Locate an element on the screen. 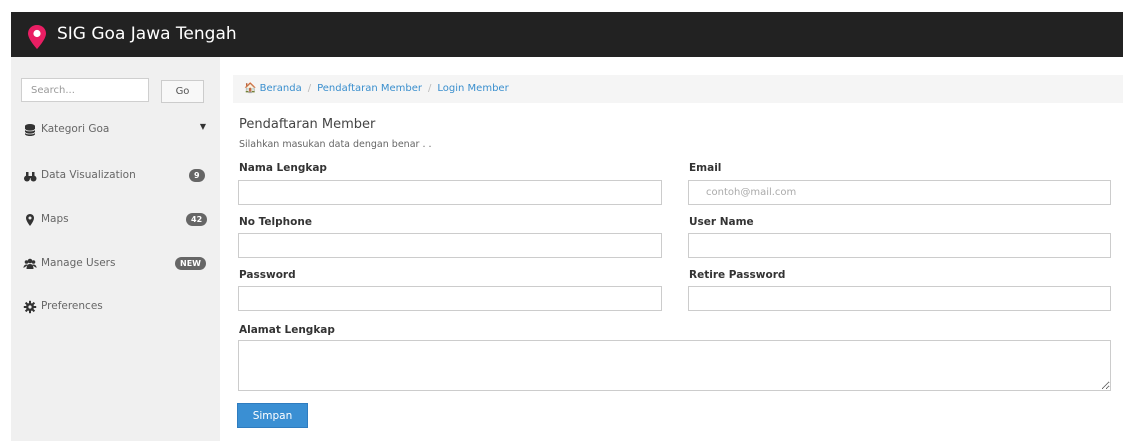 This screenshot has height=441, width=1123. password-input is located at coordinates (450, 298).